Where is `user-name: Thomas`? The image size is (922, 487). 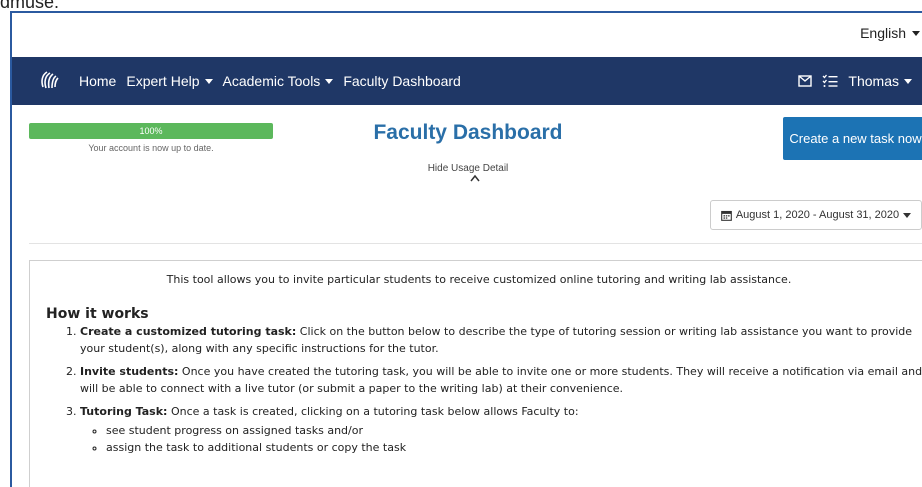
user-name: Thomas is located at coordinates (873, 81).